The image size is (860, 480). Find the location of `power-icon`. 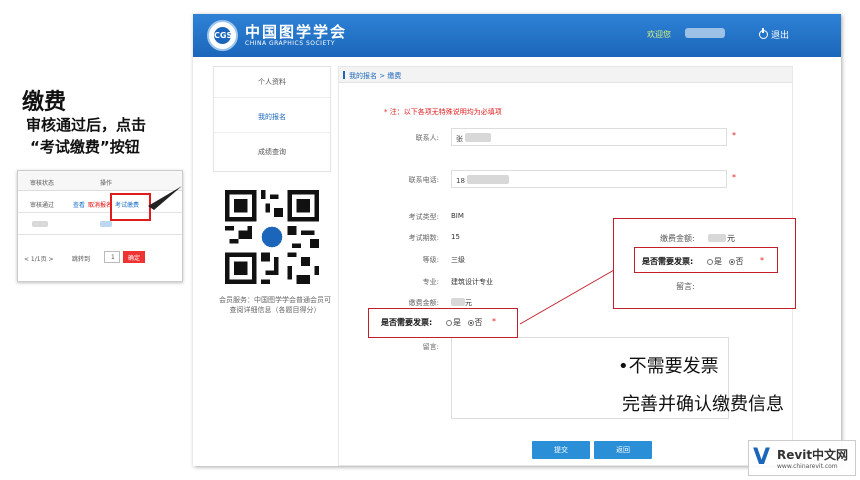

power-icon is located at coordinates (763, 33).